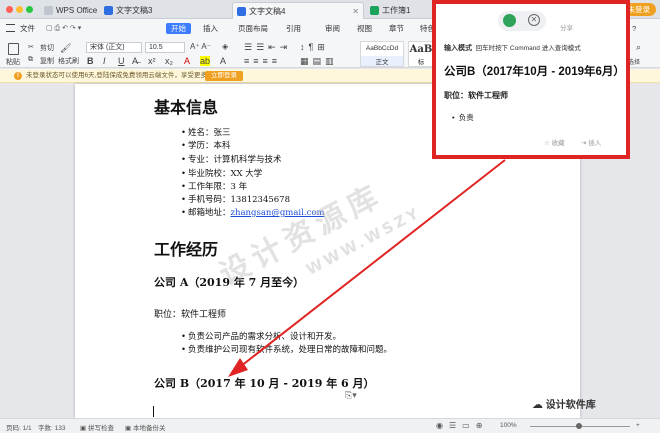 The height and width of the screenshot is (433, 660). Describe the element at coordinates (522, 21) in the screenshot. I see `popup-toolbar: ✕` at that location.